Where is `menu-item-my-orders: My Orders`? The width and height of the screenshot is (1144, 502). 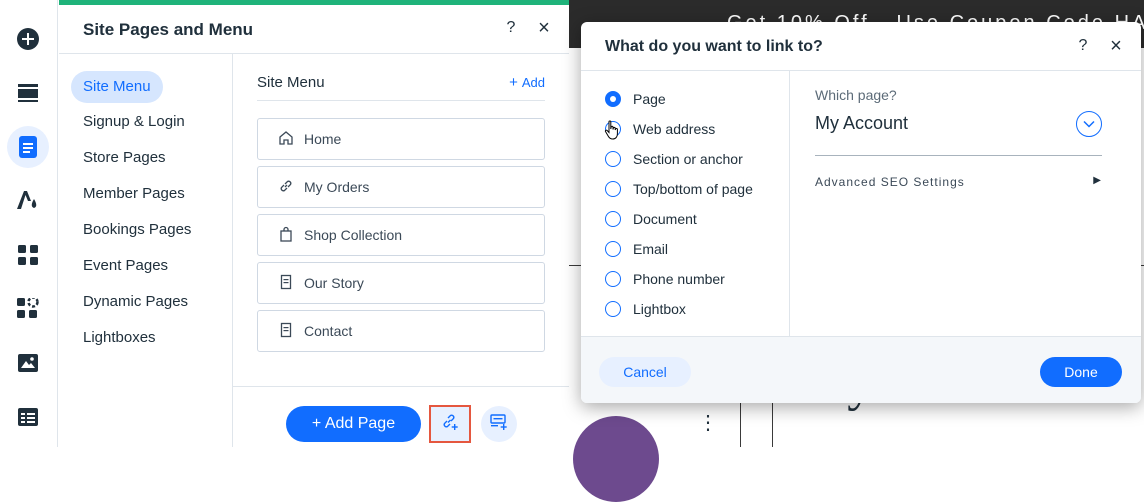
menu-item-my-orders: My Orders is located at coordinates (401, 187).